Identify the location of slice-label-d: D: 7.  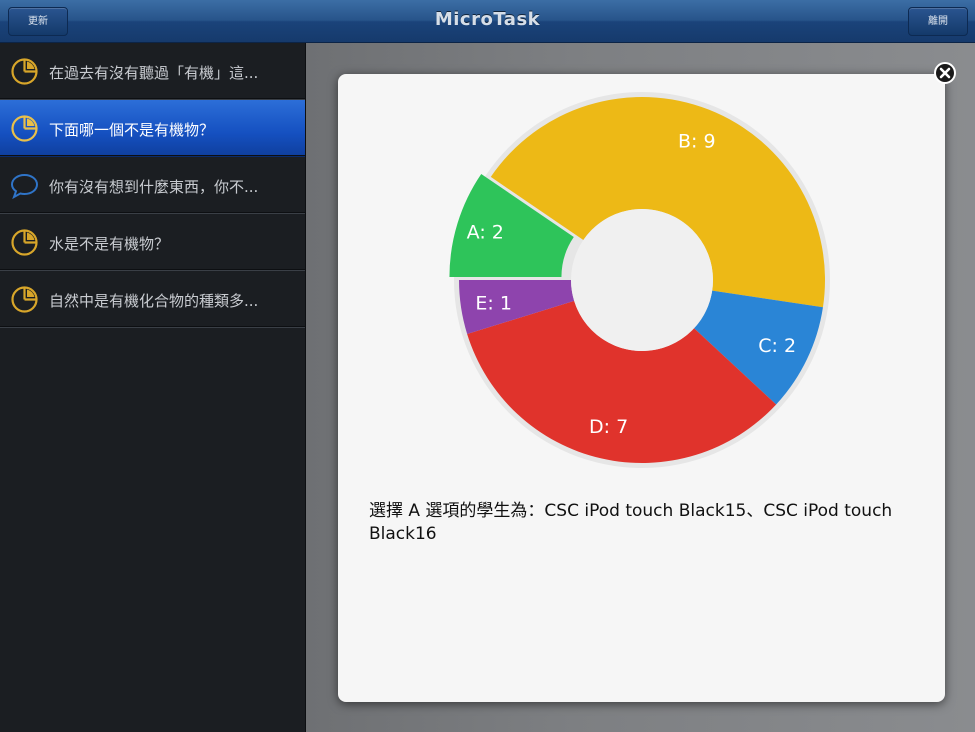
(608, 427).